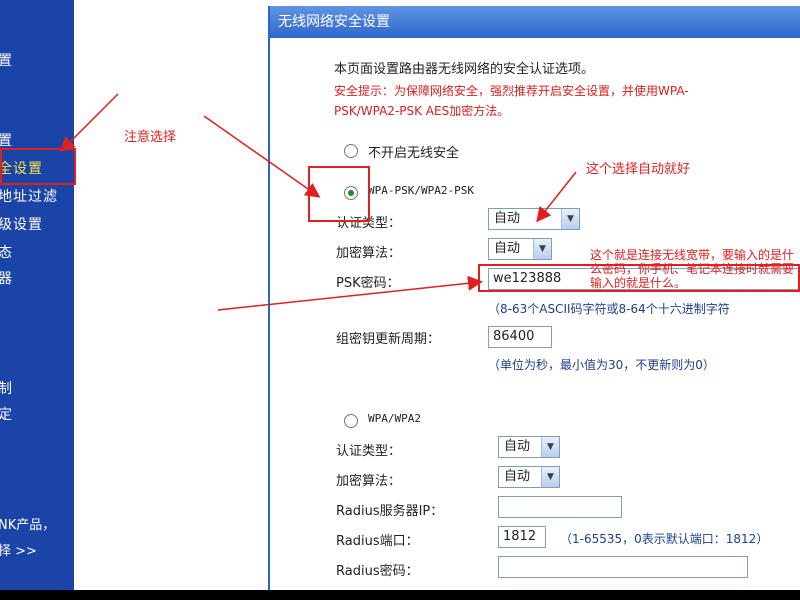 Image resolution: width=800 pixels, height=600 pixels. I want to click on radio-wpa-enterprise, so click(351, 421).